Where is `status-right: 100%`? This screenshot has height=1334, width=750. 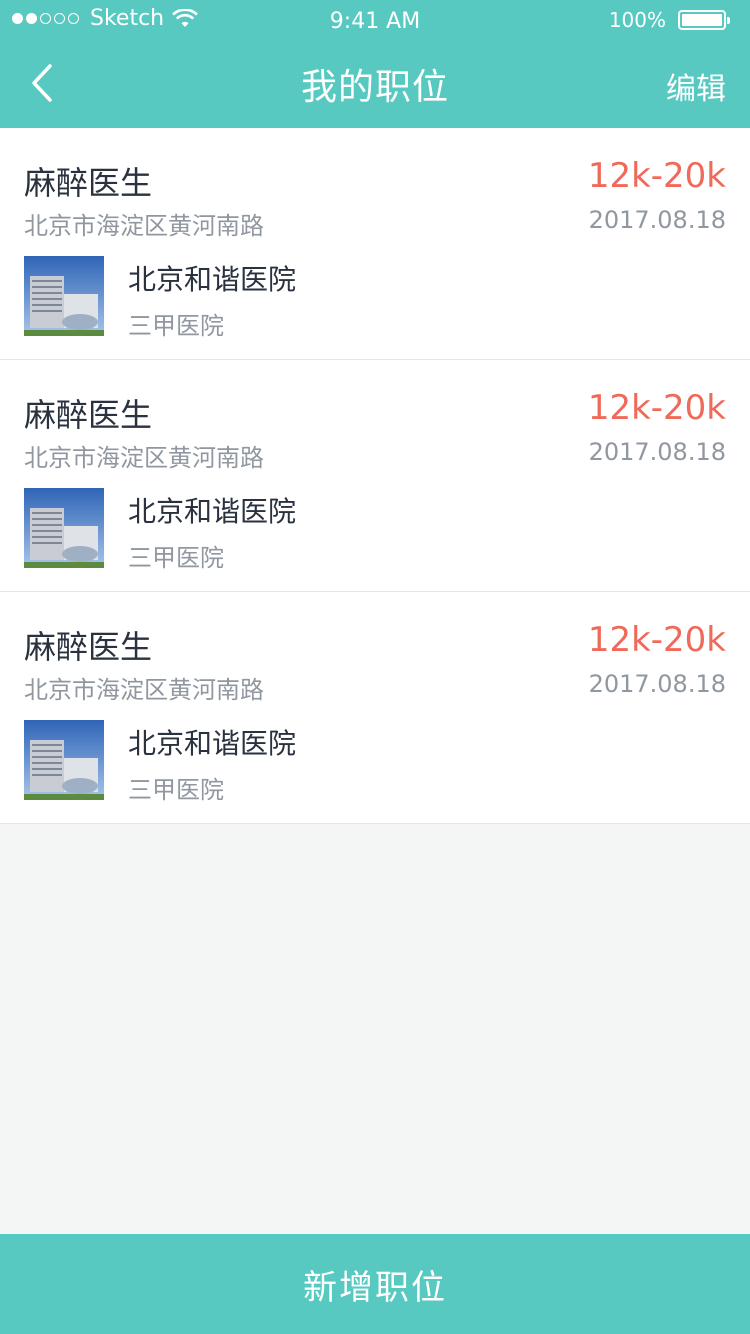
status-right: 100% is located at coordinates (669, 20).